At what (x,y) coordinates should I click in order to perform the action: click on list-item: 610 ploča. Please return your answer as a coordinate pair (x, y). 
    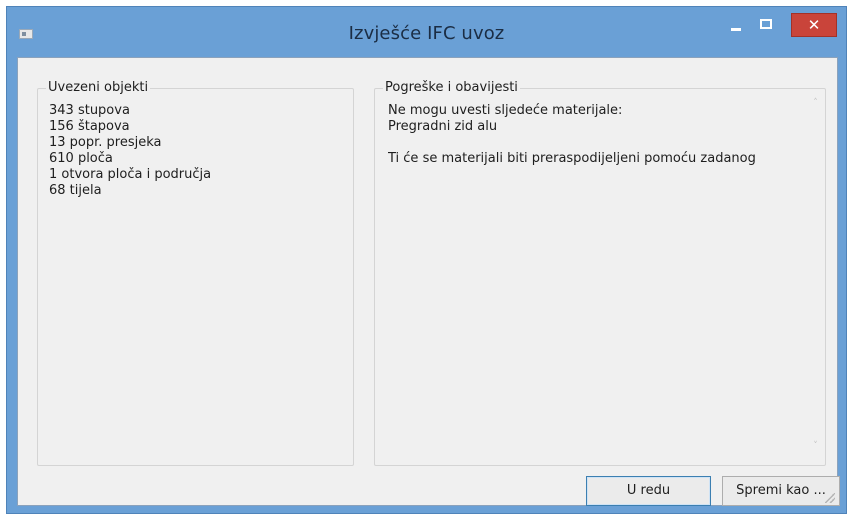
    Looking at the image, I should click on (81, 158).